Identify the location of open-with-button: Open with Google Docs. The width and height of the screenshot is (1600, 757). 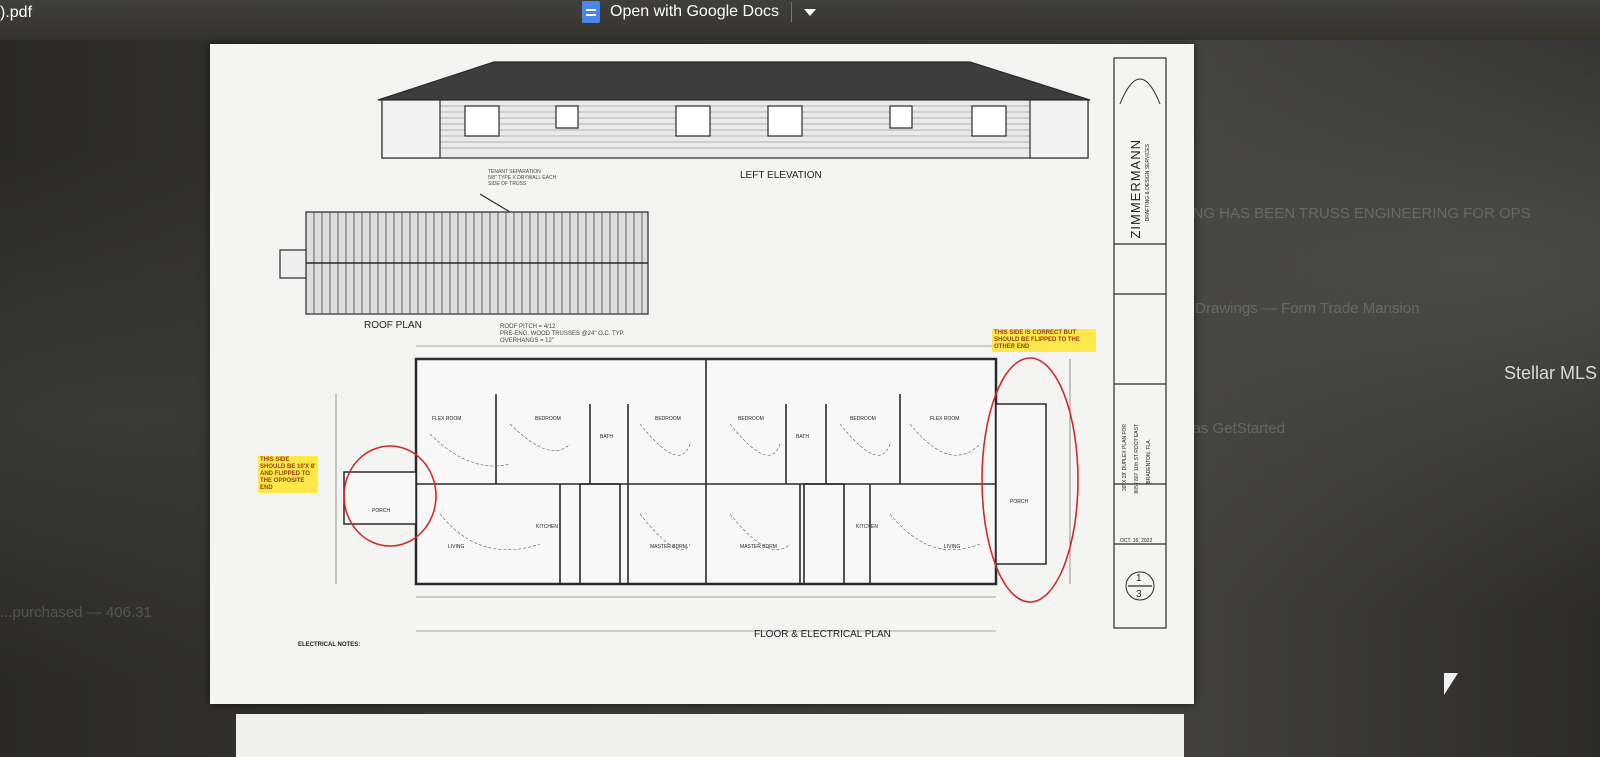
(699, 12).